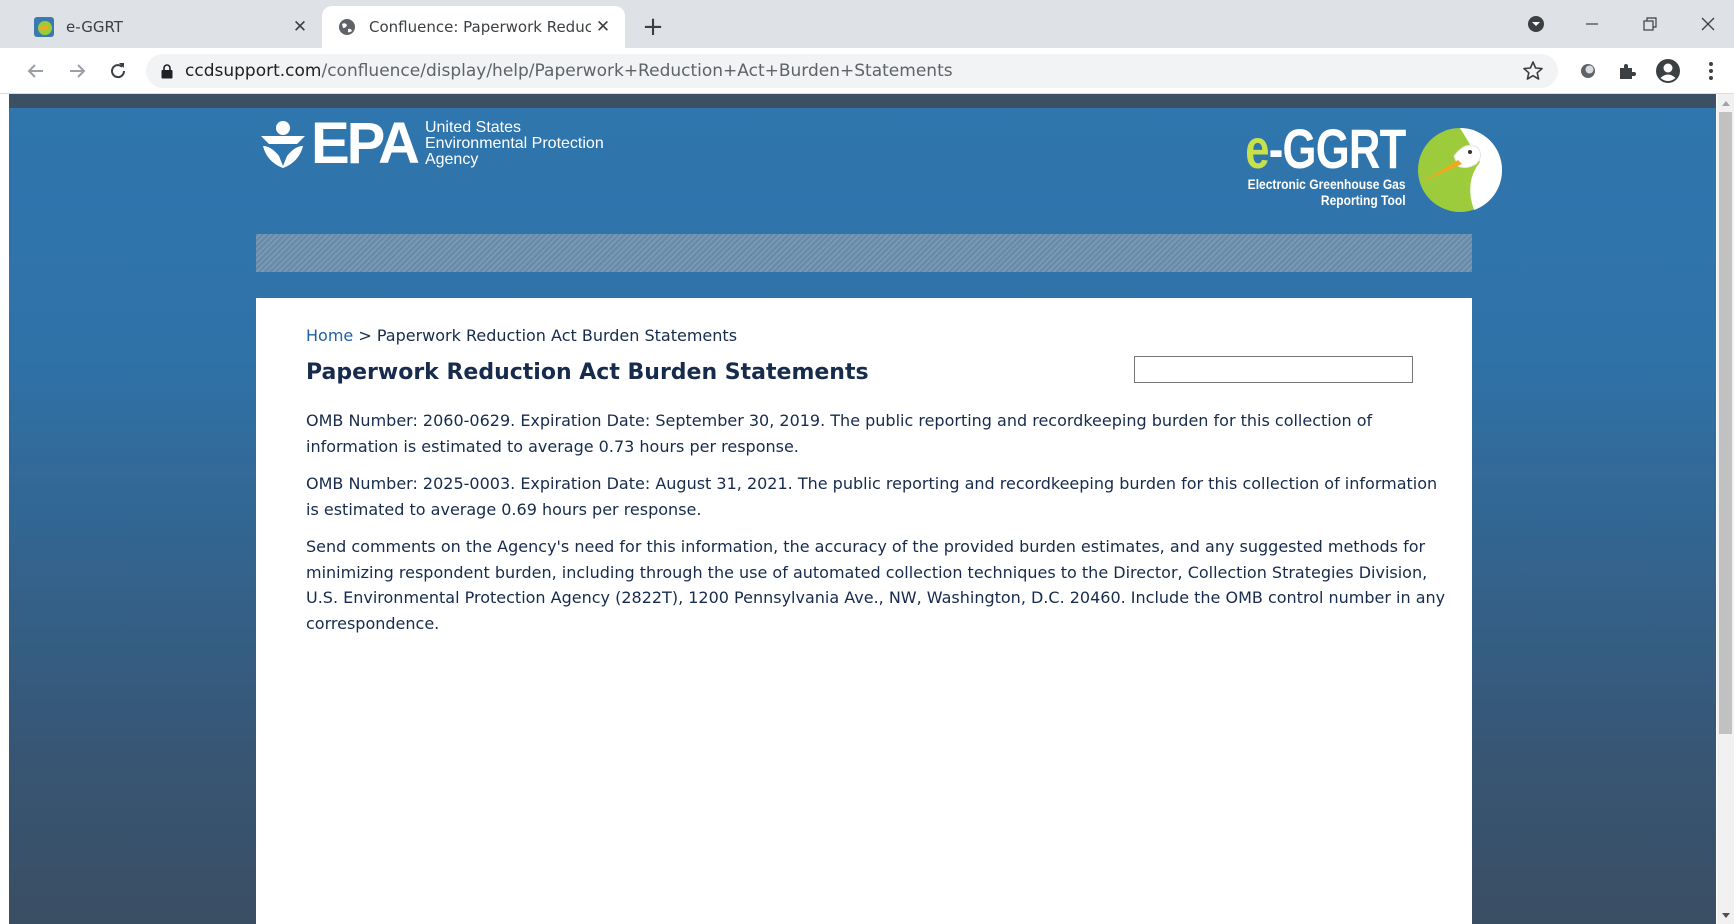 The image size is (1734, 924). I want to click on tab-title: e-GGRT, so click(94, 27).